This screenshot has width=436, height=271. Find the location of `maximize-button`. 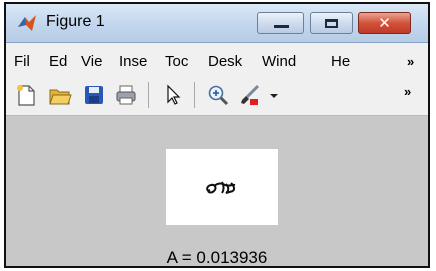

maximize-button is located at coordinates (331, 23).